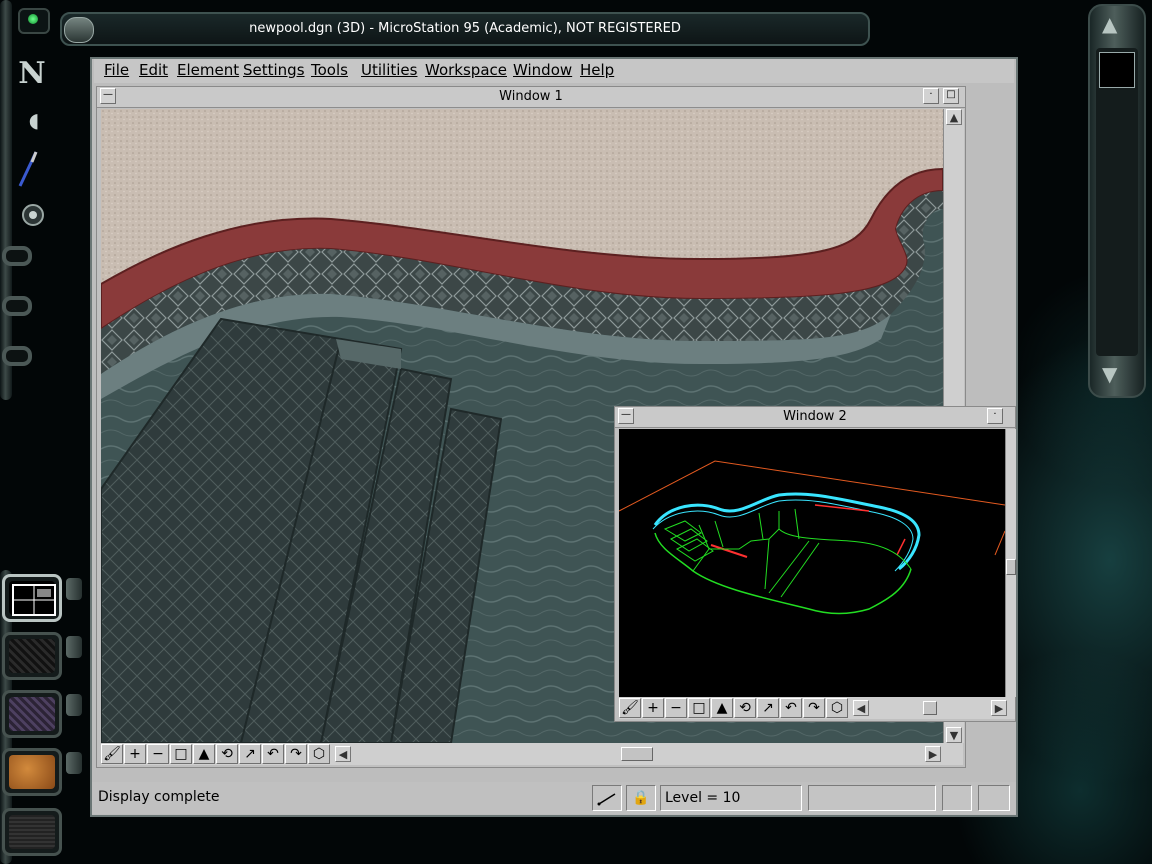 The width and height of the screenshot is (1152, 864). What do you see at coordinates (607, 798) in the screenshot?
I see `smart-lock-field` at bounding box center [607, 798].